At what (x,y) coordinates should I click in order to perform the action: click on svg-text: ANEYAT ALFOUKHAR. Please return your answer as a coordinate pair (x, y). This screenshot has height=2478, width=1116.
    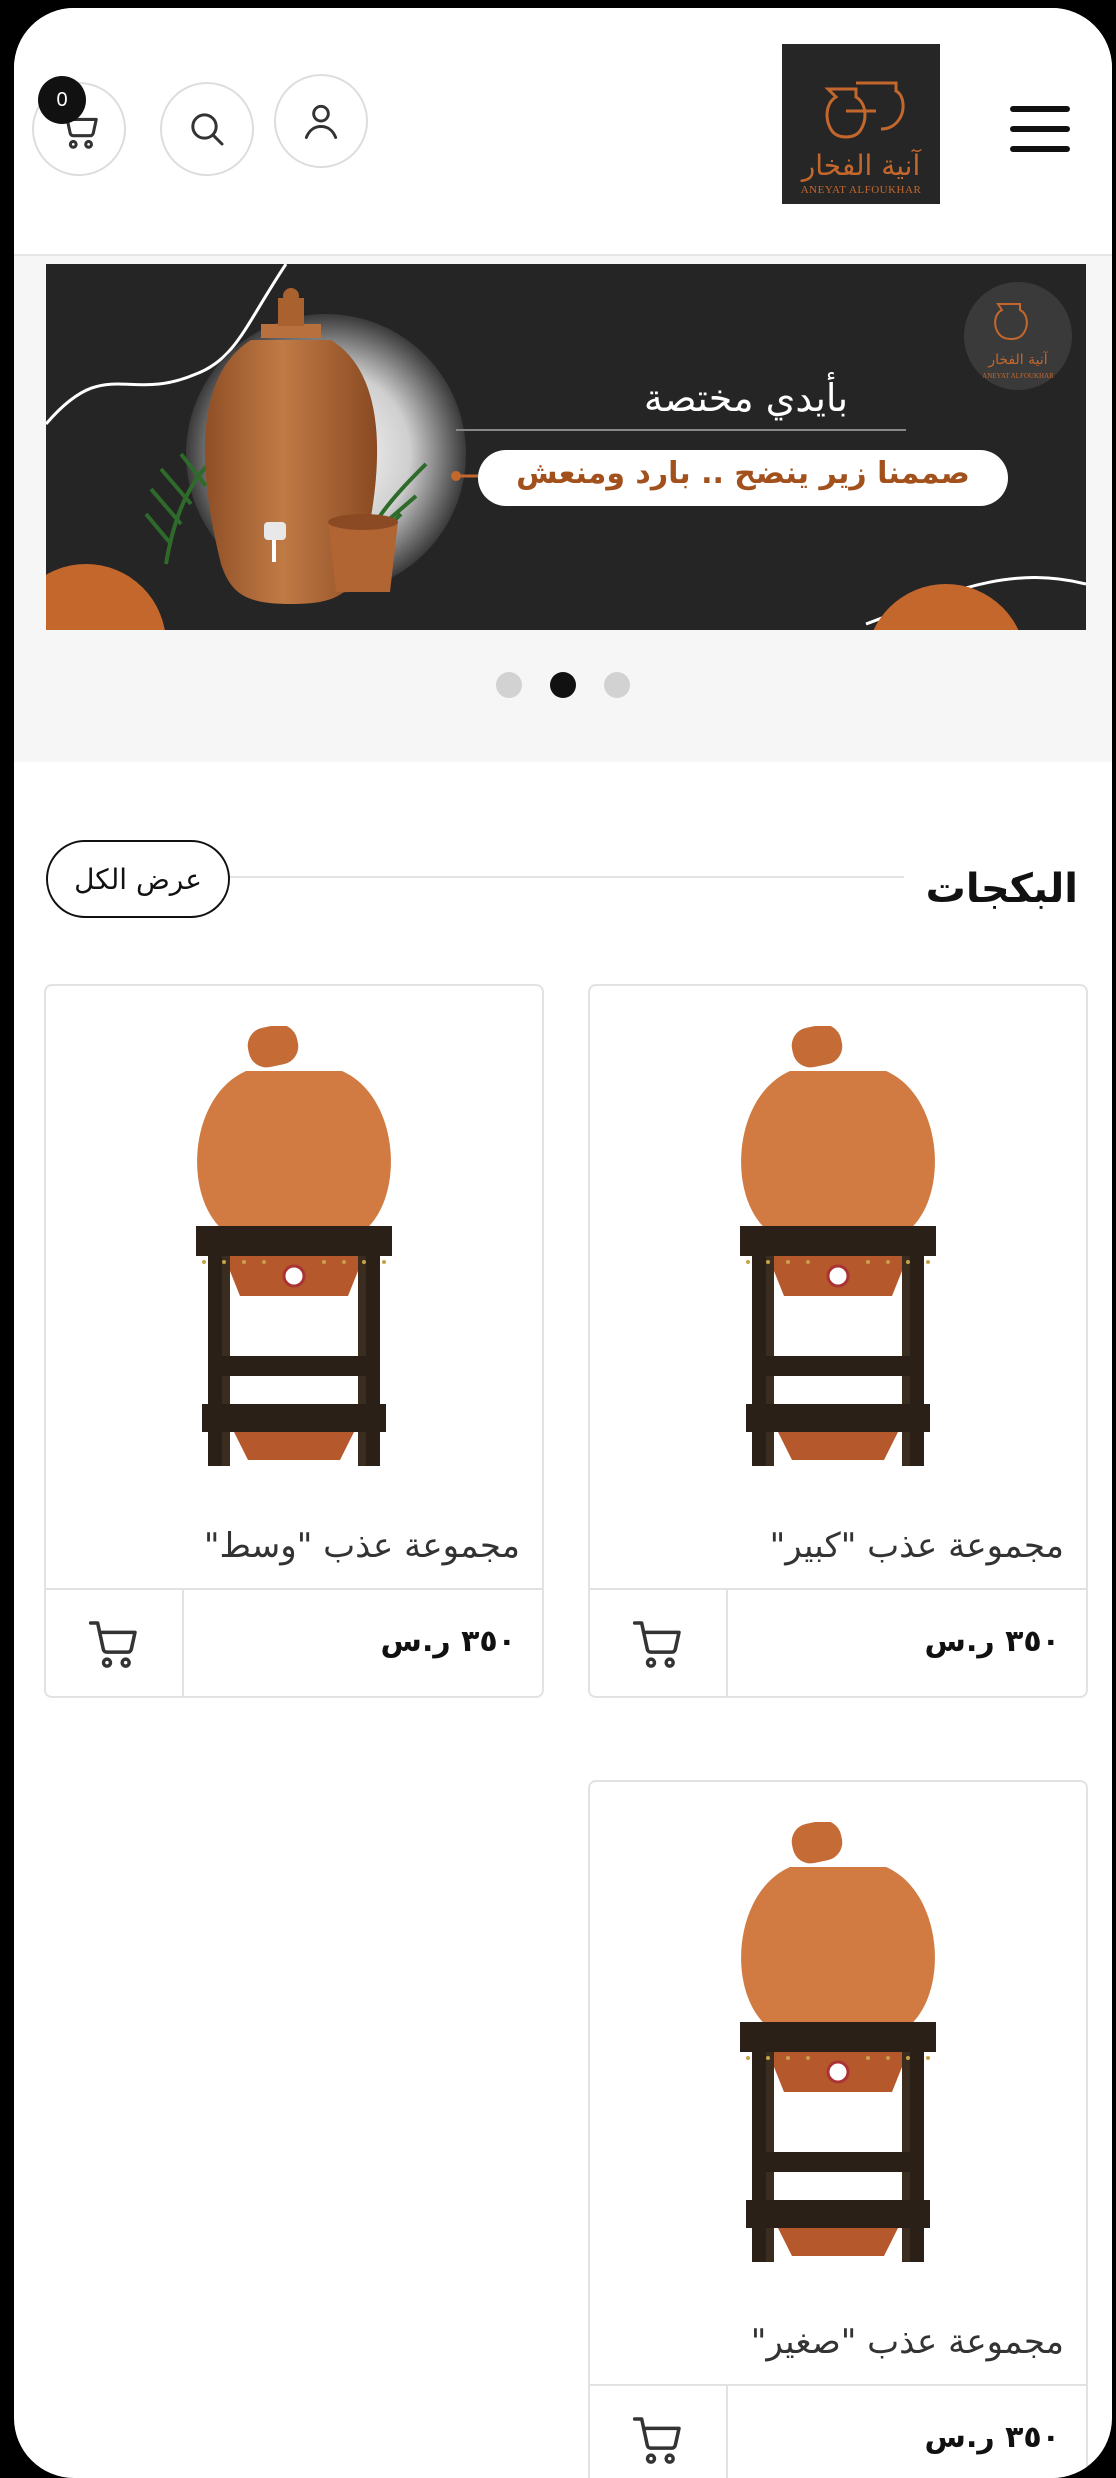
    Looking at the image, I should click on (1018, 376).